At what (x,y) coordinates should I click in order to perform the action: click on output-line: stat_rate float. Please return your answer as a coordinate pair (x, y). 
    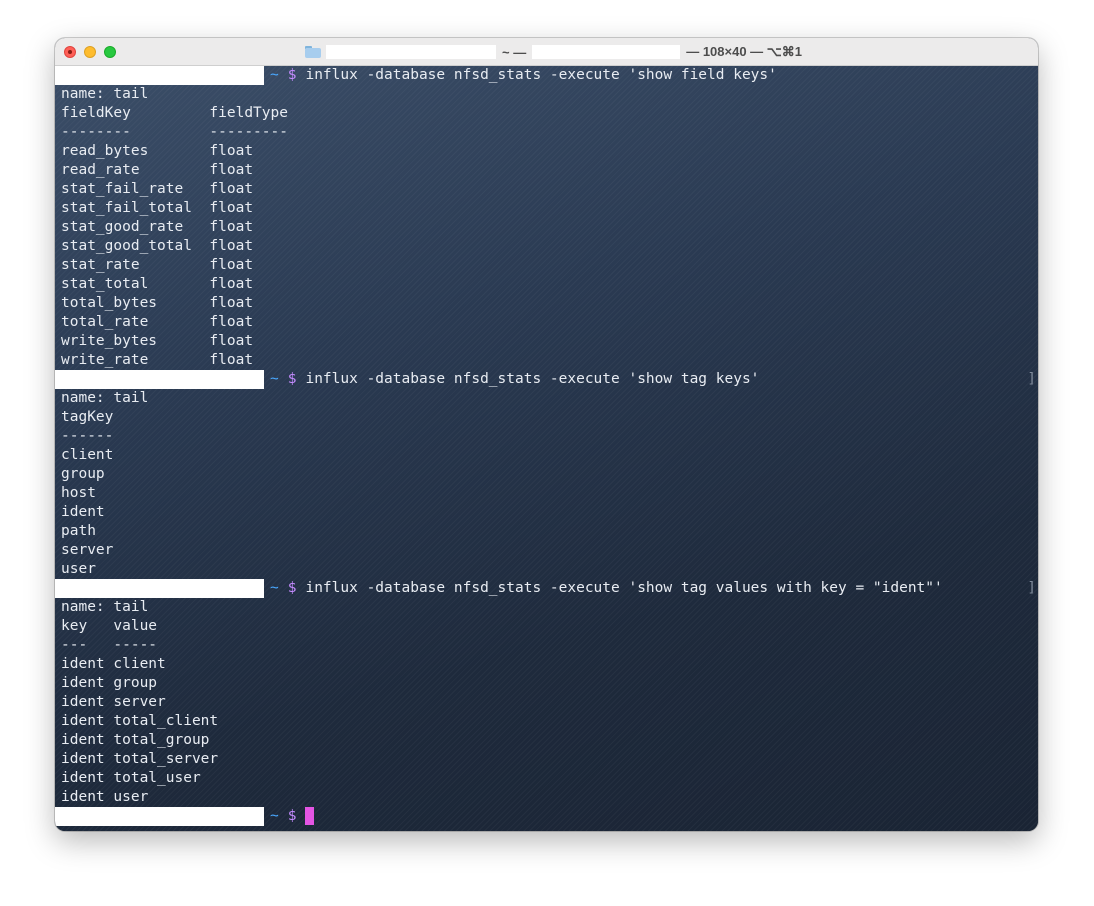
    Looking at the image, I should click on (157, 265).